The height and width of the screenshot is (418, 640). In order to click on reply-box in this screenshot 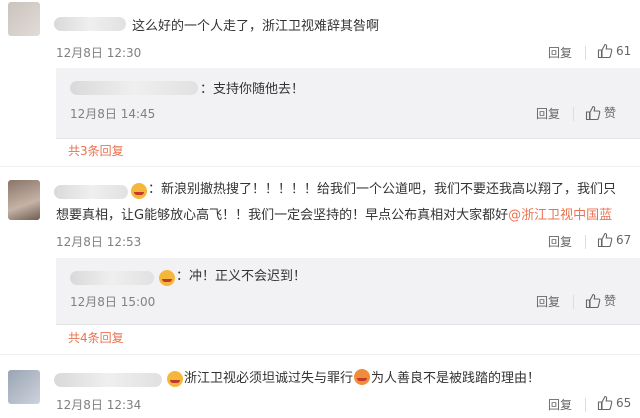, I will do `click(348, 291)`.